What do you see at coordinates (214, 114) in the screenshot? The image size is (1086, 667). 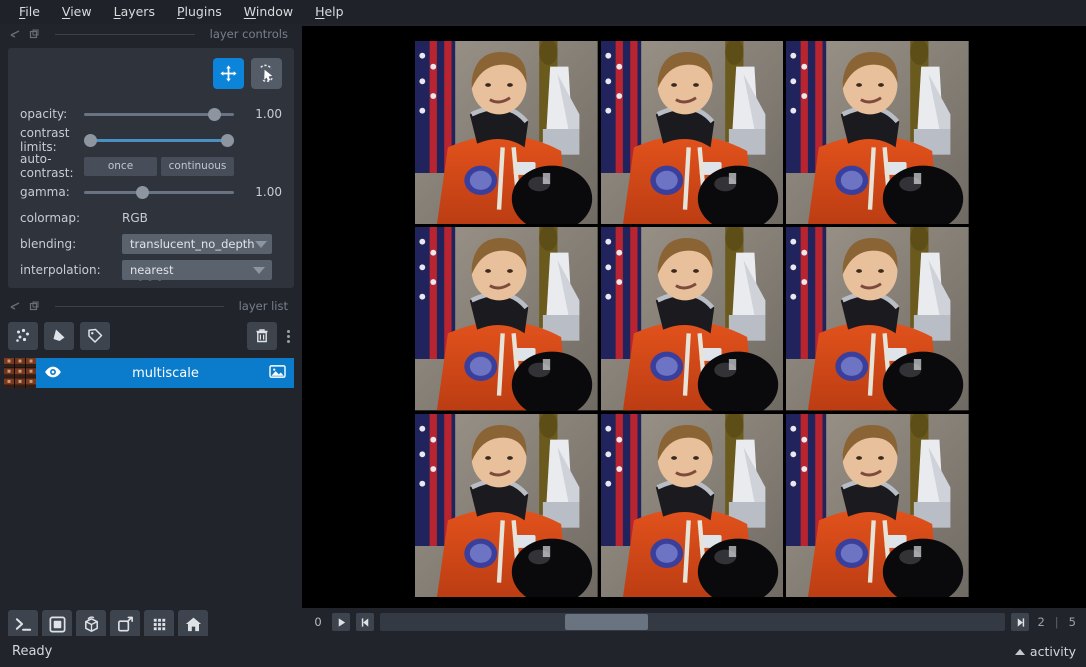 I see `opacity-slider-handle` at bounding box center [214, 114].